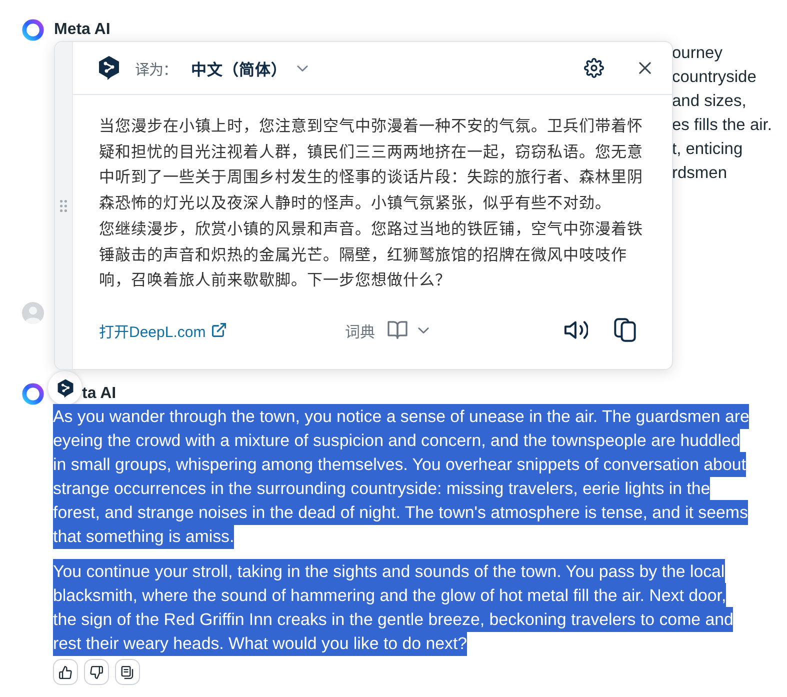 This screenshot has height=697, width=787. I want to click on settings-button, so click(594, 68).